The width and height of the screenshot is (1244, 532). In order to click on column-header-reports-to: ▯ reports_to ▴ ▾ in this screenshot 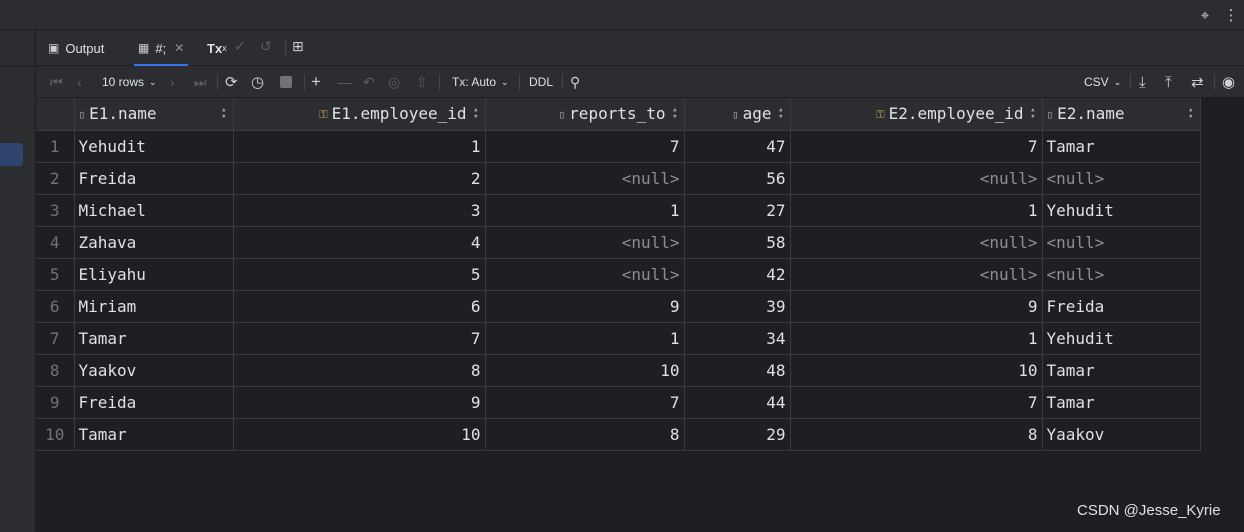, I will do `click(585, 114)`.